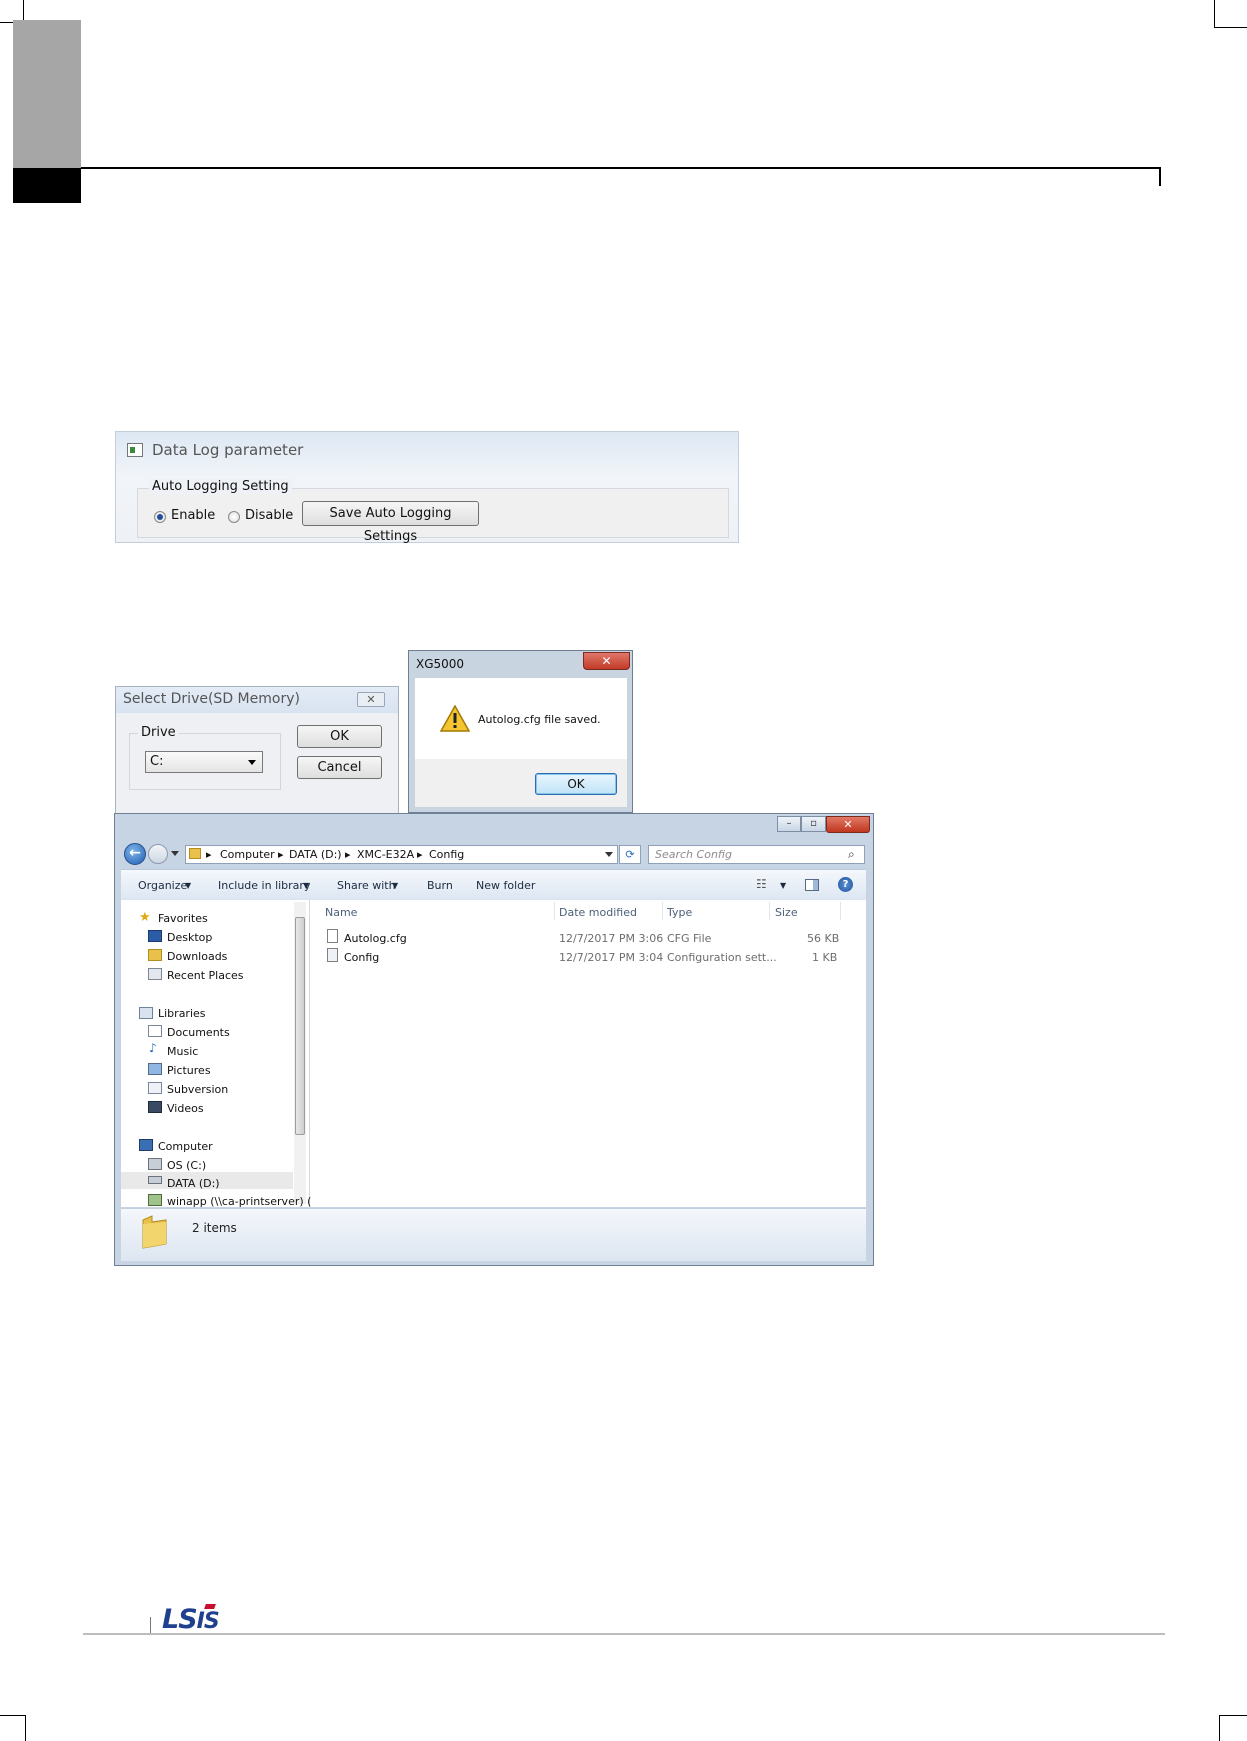 This screenshot has width=1247, height=1741. What do you see at coordinates (146, 1013) in the screenshot?
I see `libraries-icon` at bounding box center [146, 1013].